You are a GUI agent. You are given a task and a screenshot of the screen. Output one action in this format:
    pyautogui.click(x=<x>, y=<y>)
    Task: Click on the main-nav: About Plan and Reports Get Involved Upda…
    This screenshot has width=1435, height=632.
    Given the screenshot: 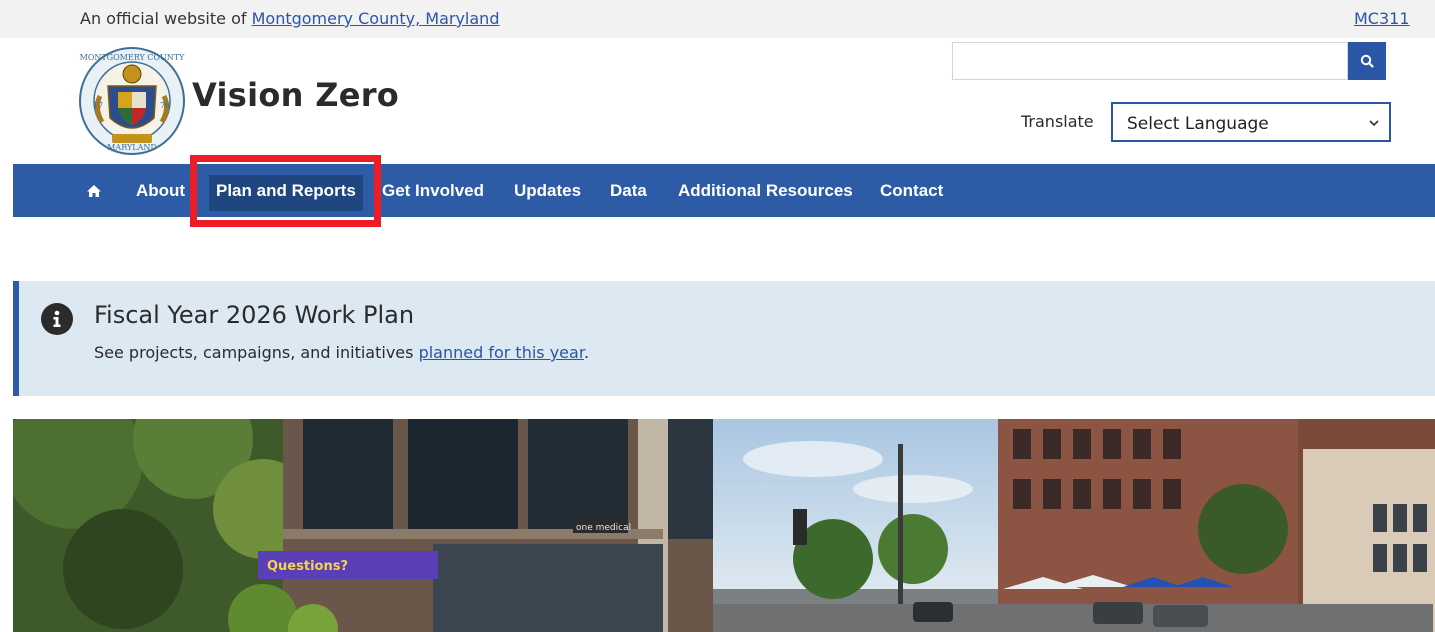 What is the action you would take?
    pyautogui.click(x=724, y=190)
    